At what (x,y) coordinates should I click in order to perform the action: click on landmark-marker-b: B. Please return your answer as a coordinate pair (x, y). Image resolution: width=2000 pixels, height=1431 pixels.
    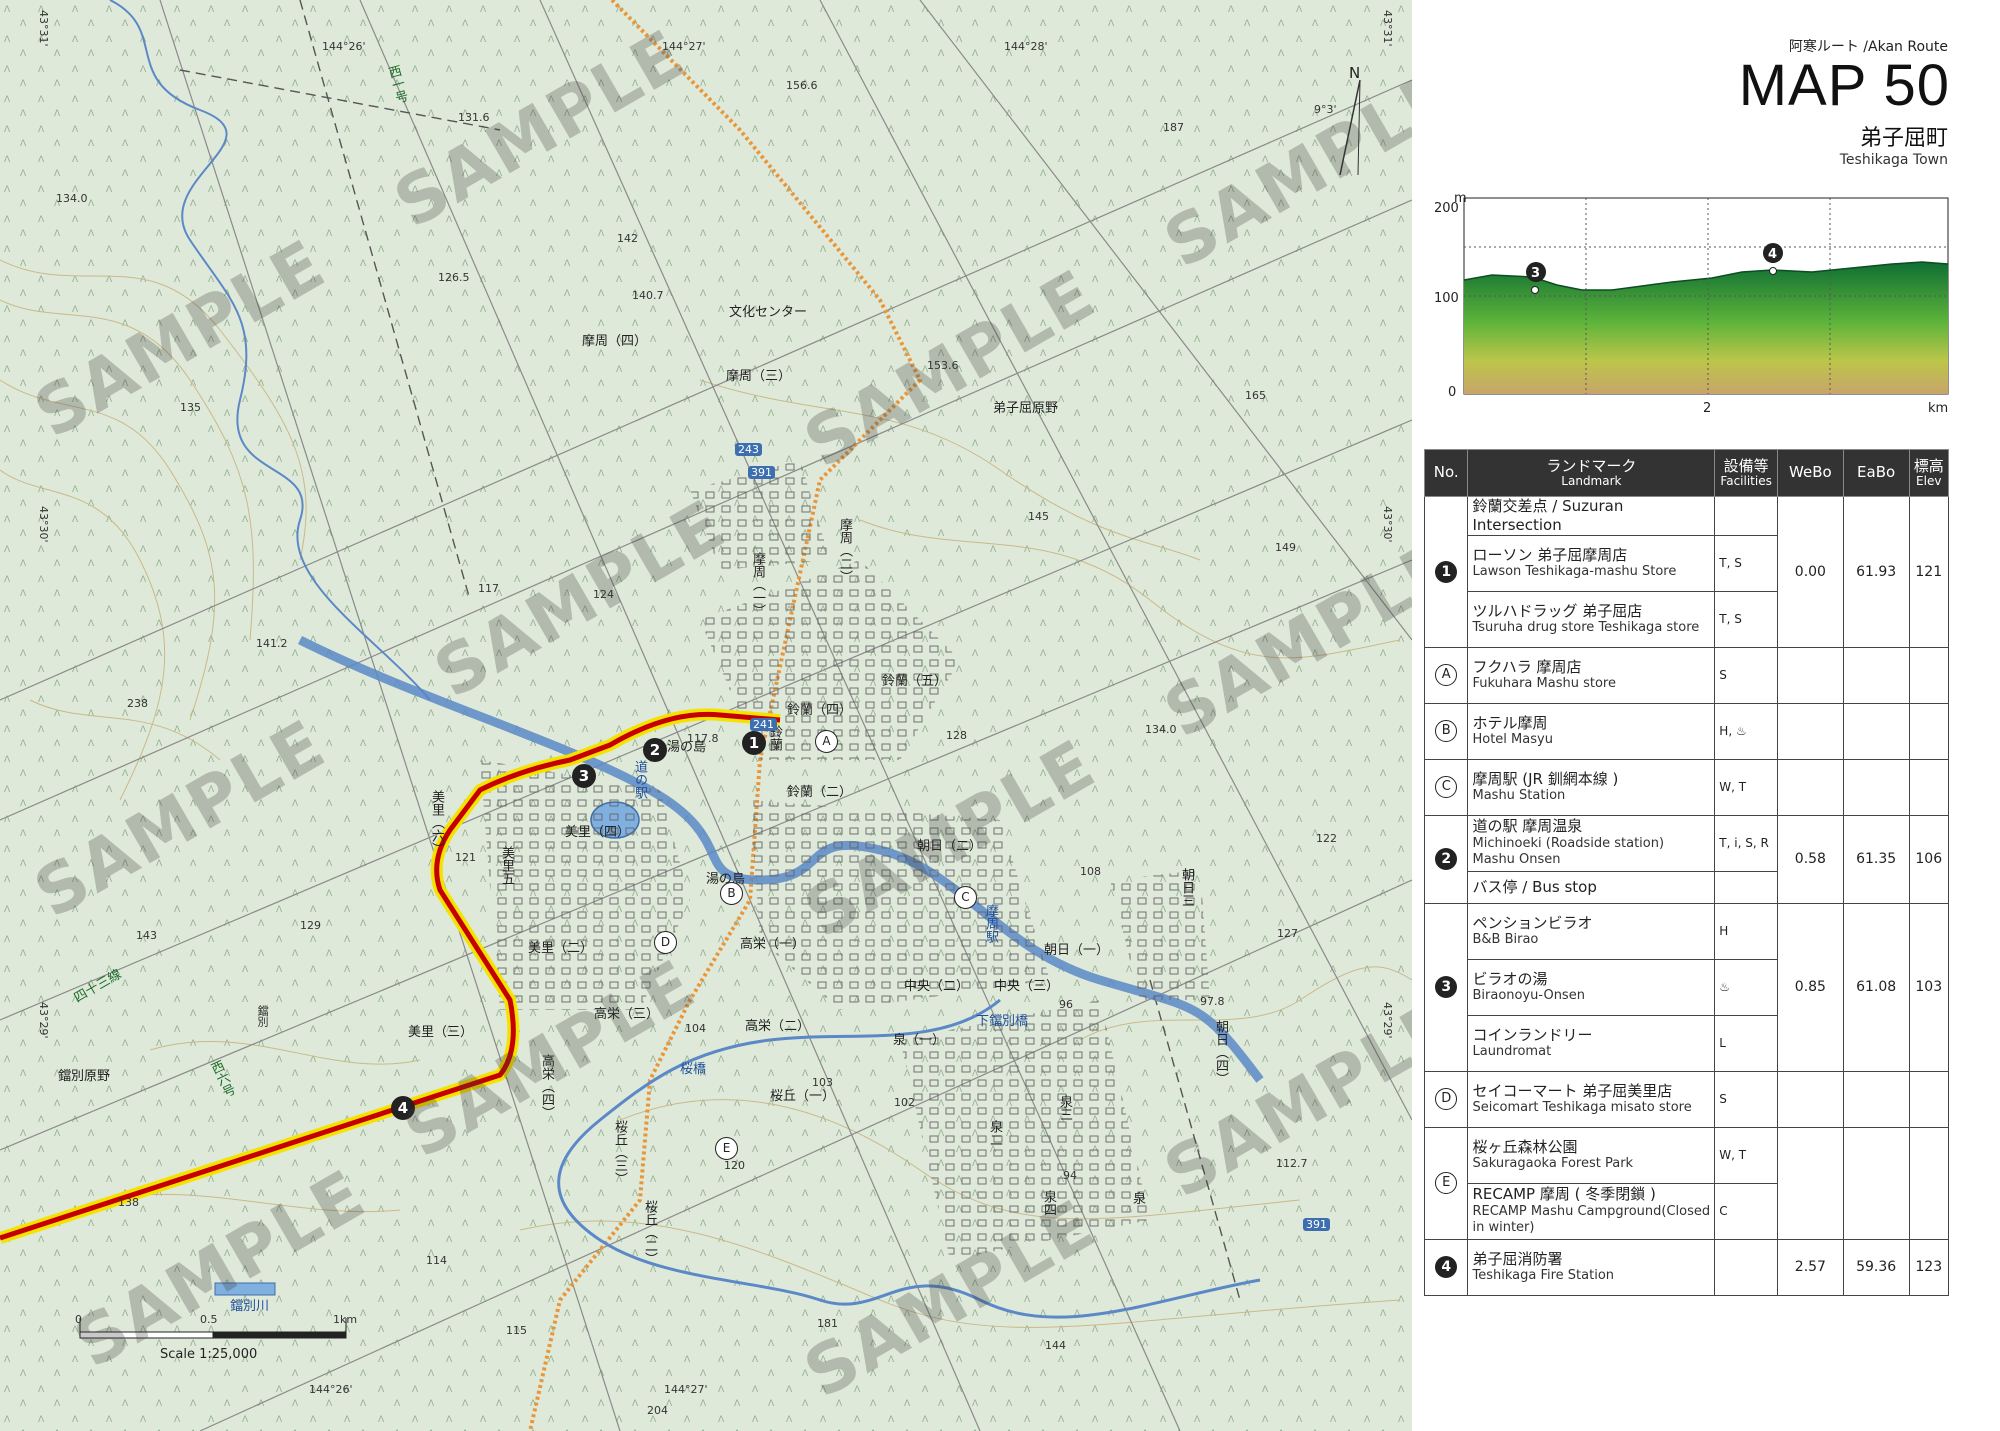
    Looking at the image, I should click on (731, 893).